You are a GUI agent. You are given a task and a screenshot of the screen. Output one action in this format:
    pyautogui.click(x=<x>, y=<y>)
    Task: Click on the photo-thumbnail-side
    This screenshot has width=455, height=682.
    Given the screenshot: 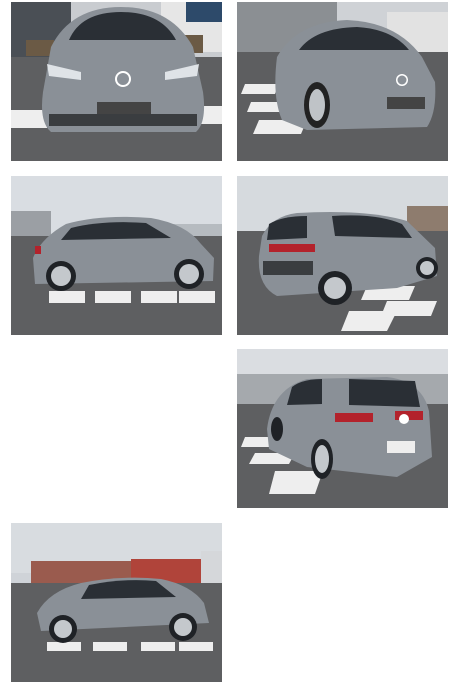 What is the action you would take?
    pyautogui.click(x=116, y=255)
    